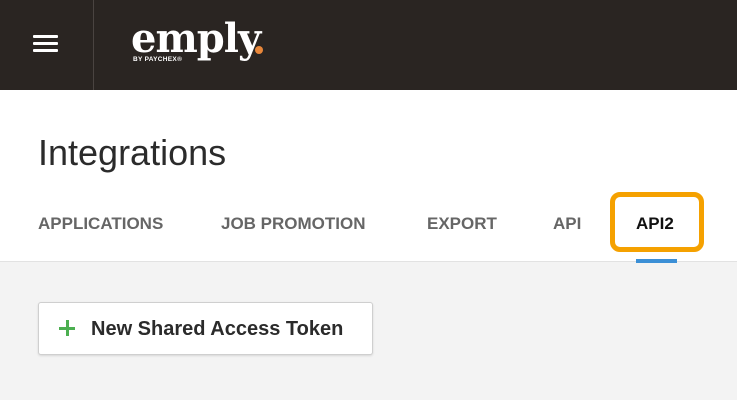  Describe the element at coordinates (656, 261) in the screenshot. I see `active-tab-indicator` at that location.